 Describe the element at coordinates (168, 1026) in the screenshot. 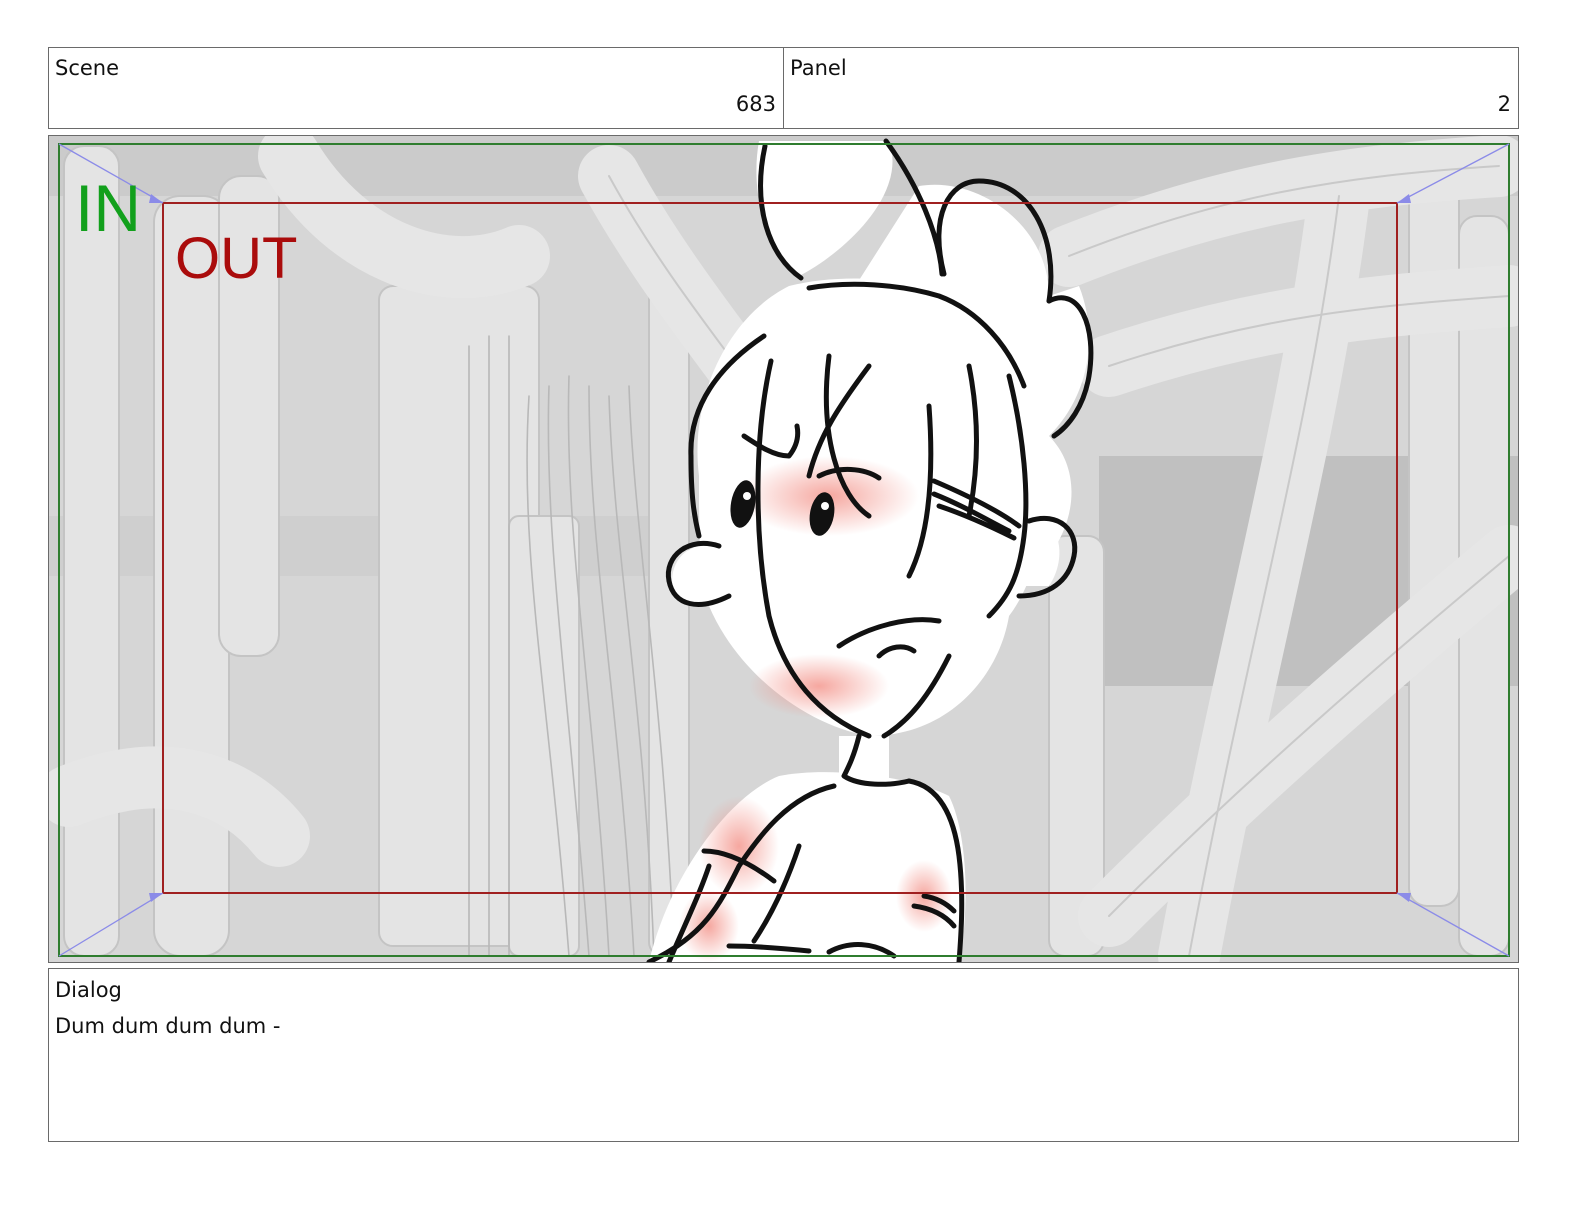

I see `dialog-text: Dum dum dum dum -` at that location.